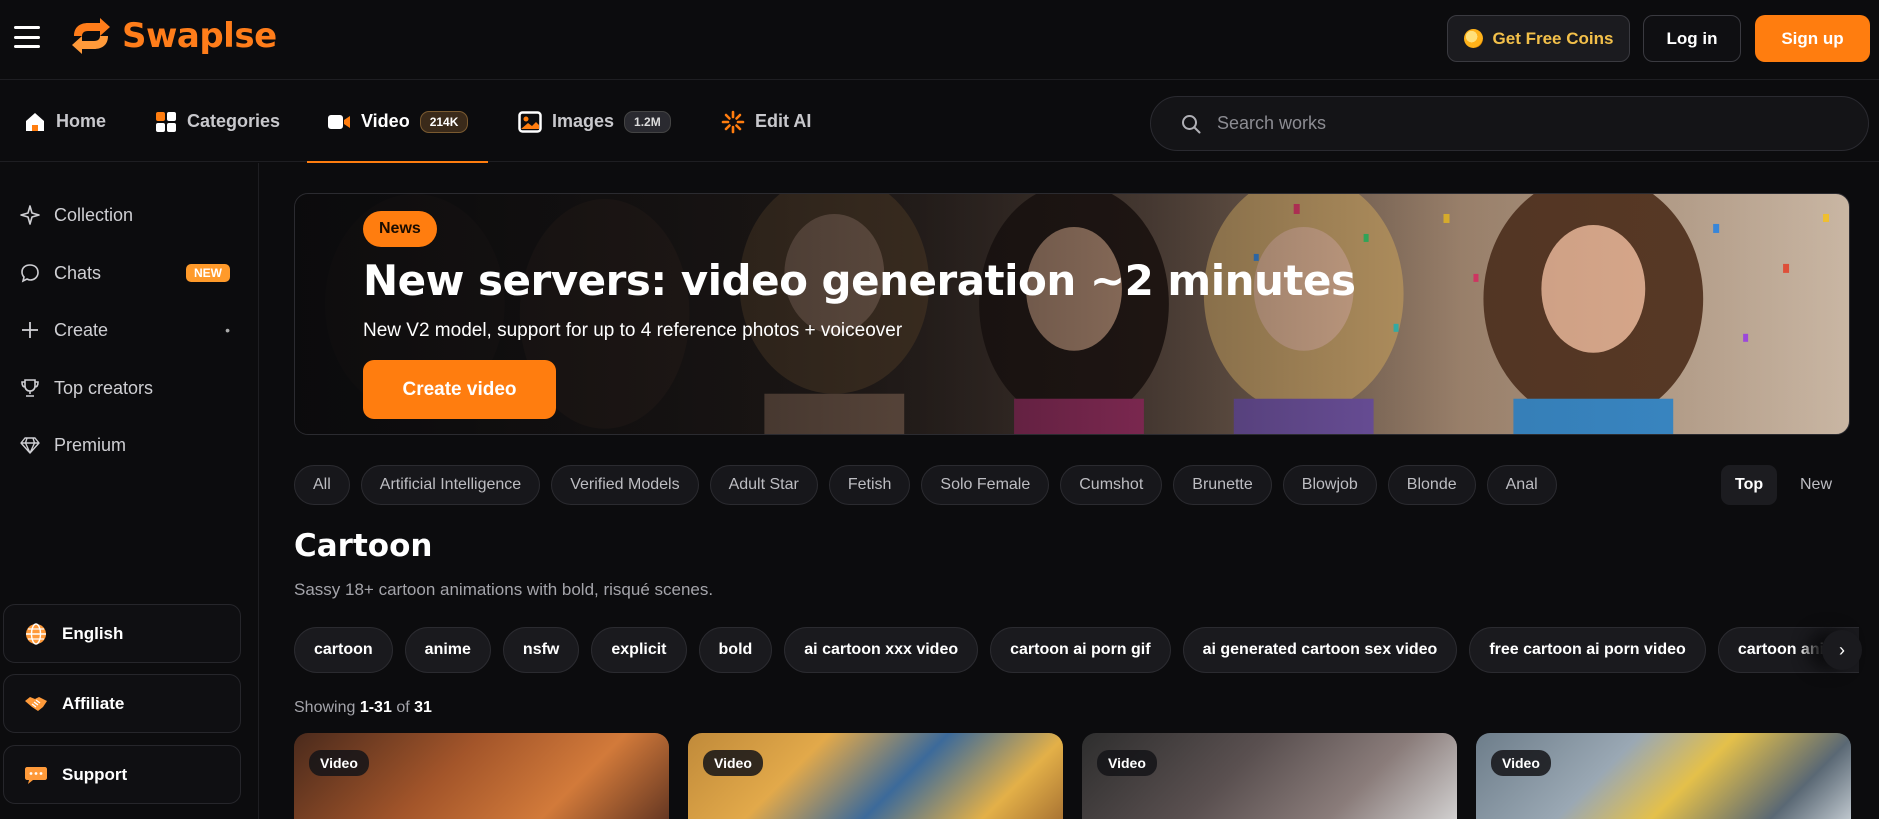  What do you see at coordinates (985, 485) in the screenshot?
I see `filter-chip: Solo Female` at bounding box center [985, 485].